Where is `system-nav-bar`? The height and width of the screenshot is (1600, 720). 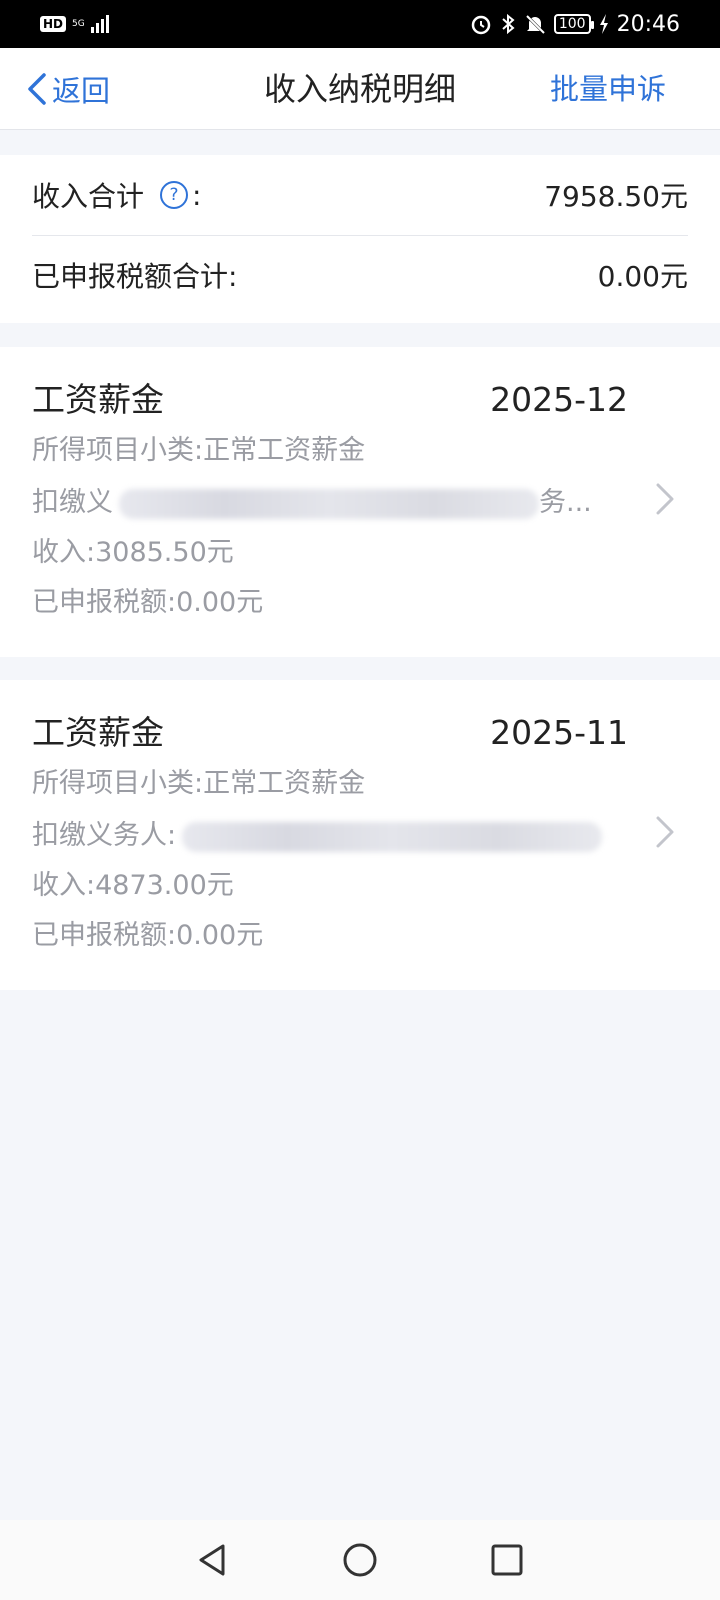 system-nav-bar is located at coordinates (360, 1560).